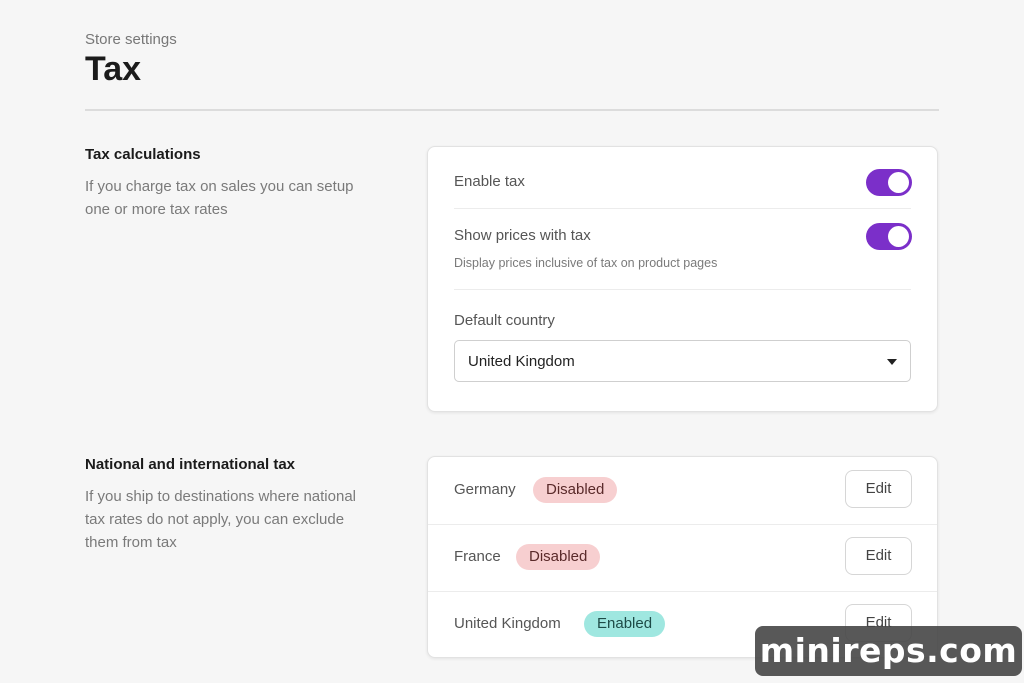 The width and height of the screenshot is (1024, 683). What do you see at coordinates (143, 154) in the screenshot?
I see `tax-calculations-heading: Tax calculations` at bounding box center [143, 154].